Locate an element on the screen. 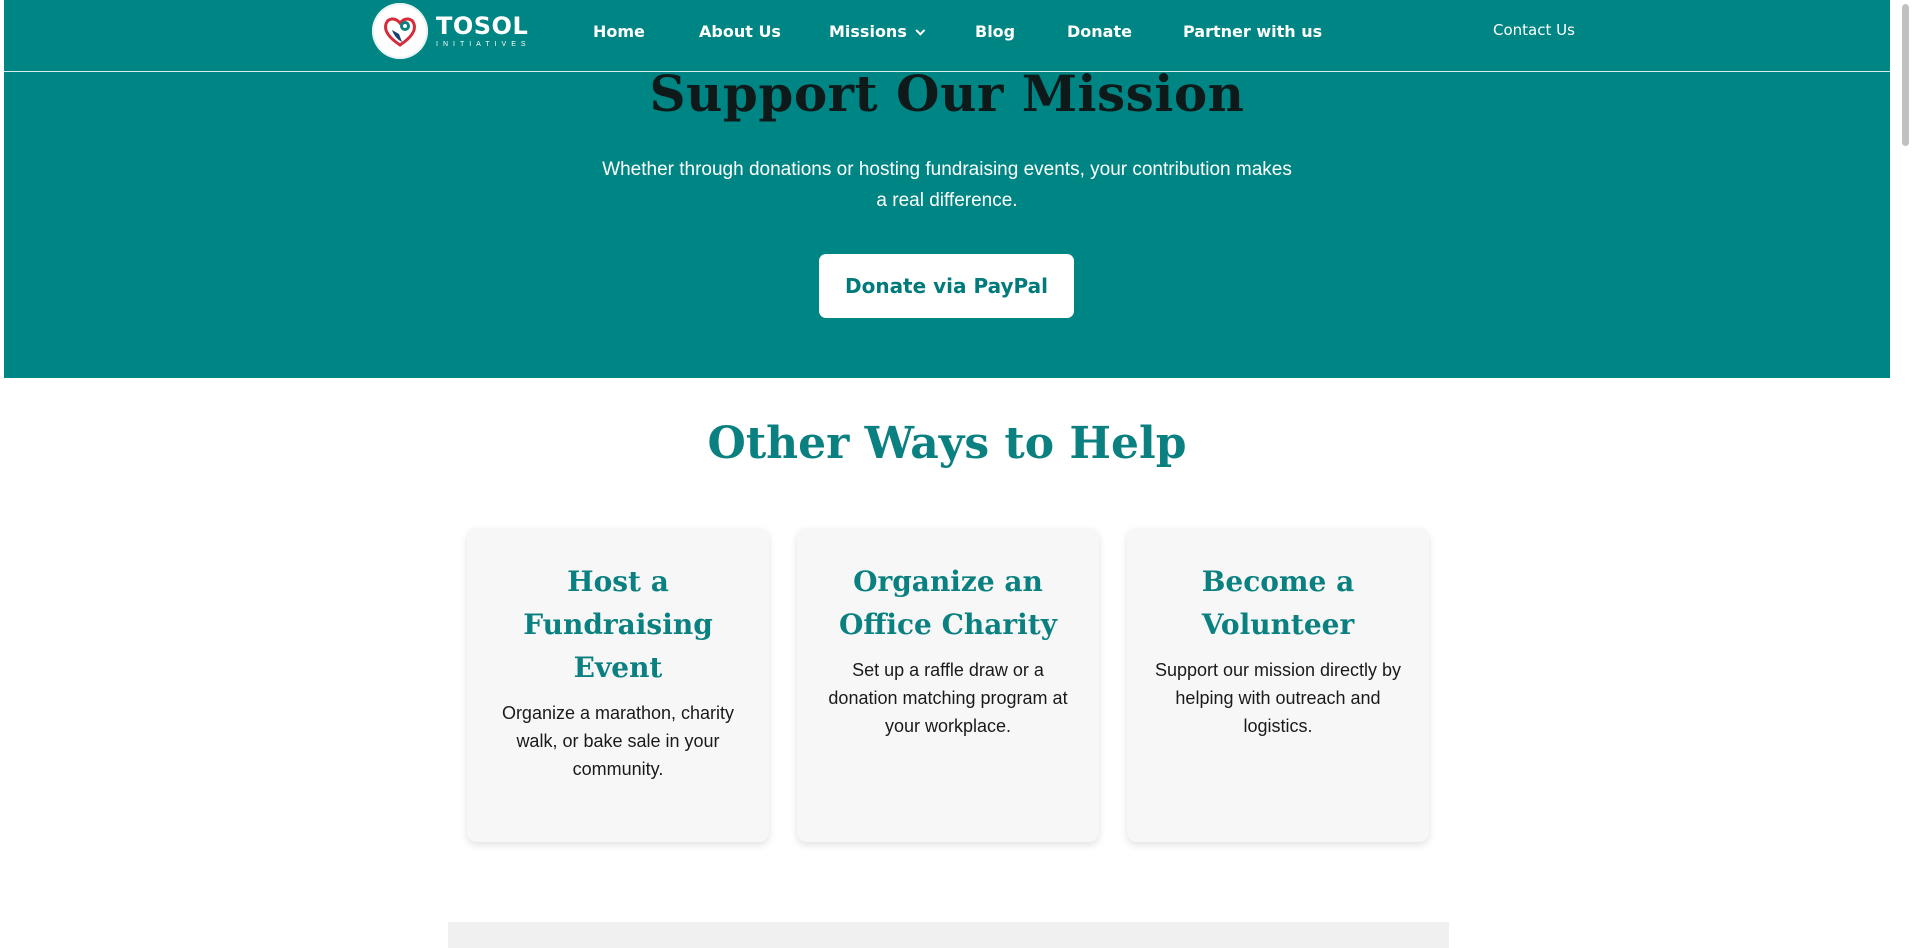  contact-us-link: Contact Us is located at coordinates (1534, 30).